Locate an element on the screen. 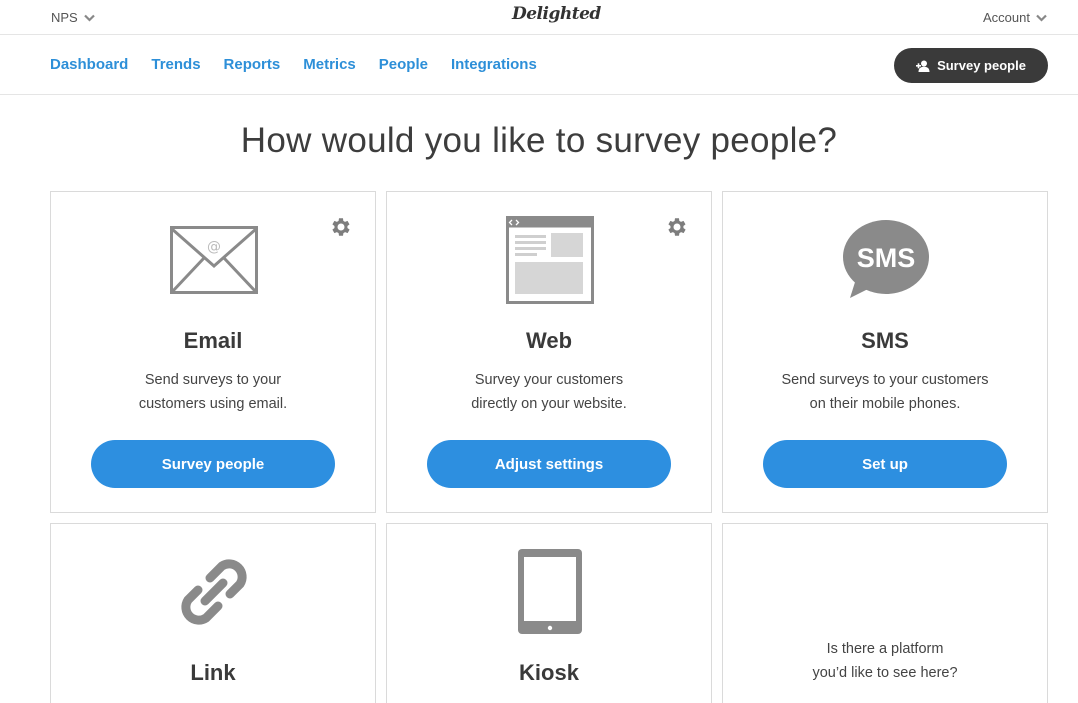  sms-set-up-button: Set up is located at coordinates (885, 464).